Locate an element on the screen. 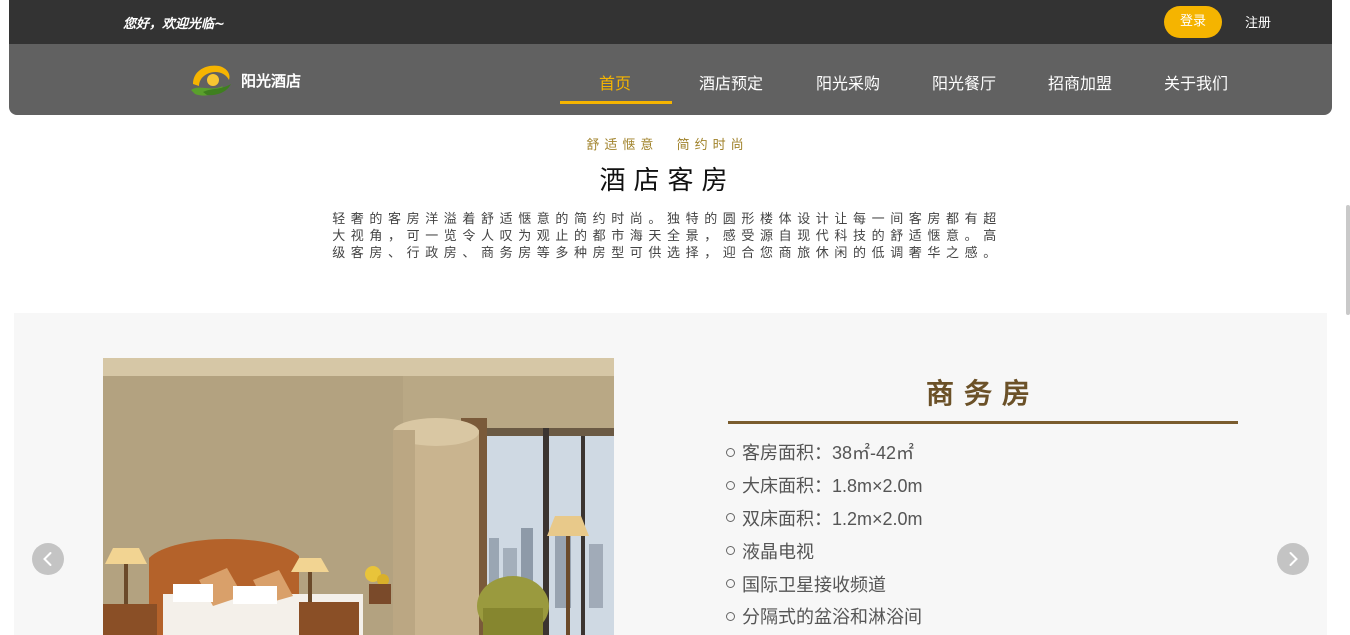  chevron-right-icon is located at coordinates (1293, 559).